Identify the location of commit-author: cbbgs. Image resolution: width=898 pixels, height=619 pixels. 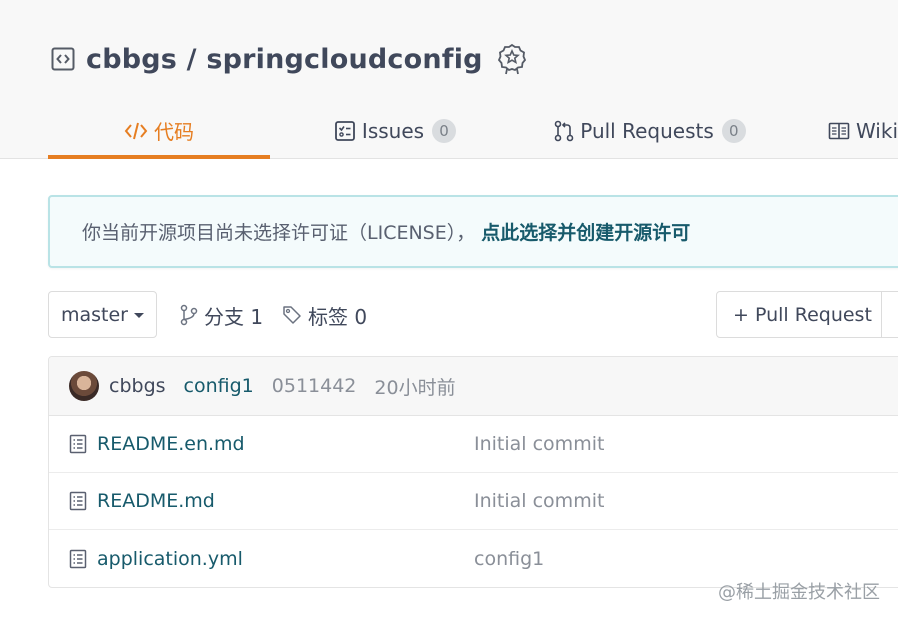
(137, 386).